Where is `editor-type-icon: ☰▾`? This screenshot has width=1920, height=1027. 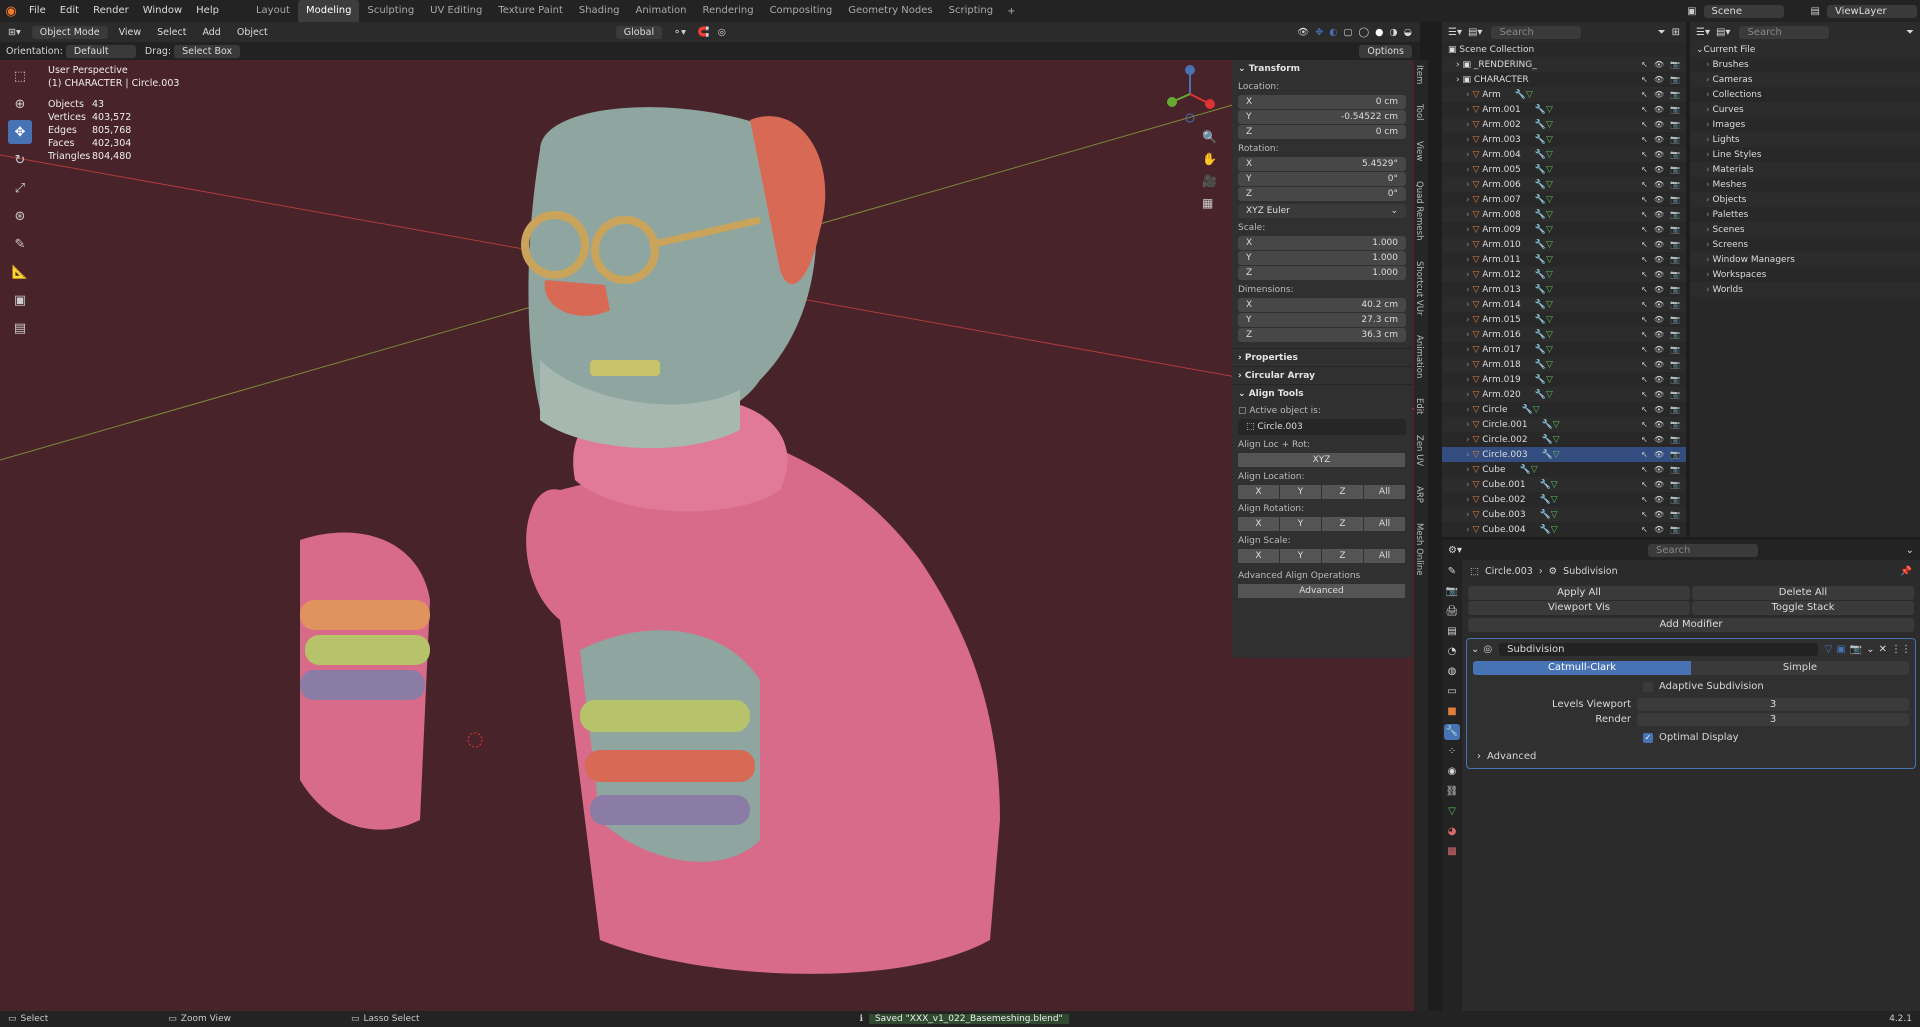 editor-type-icon: ☰▾ is located at coordinates (1703, 32).